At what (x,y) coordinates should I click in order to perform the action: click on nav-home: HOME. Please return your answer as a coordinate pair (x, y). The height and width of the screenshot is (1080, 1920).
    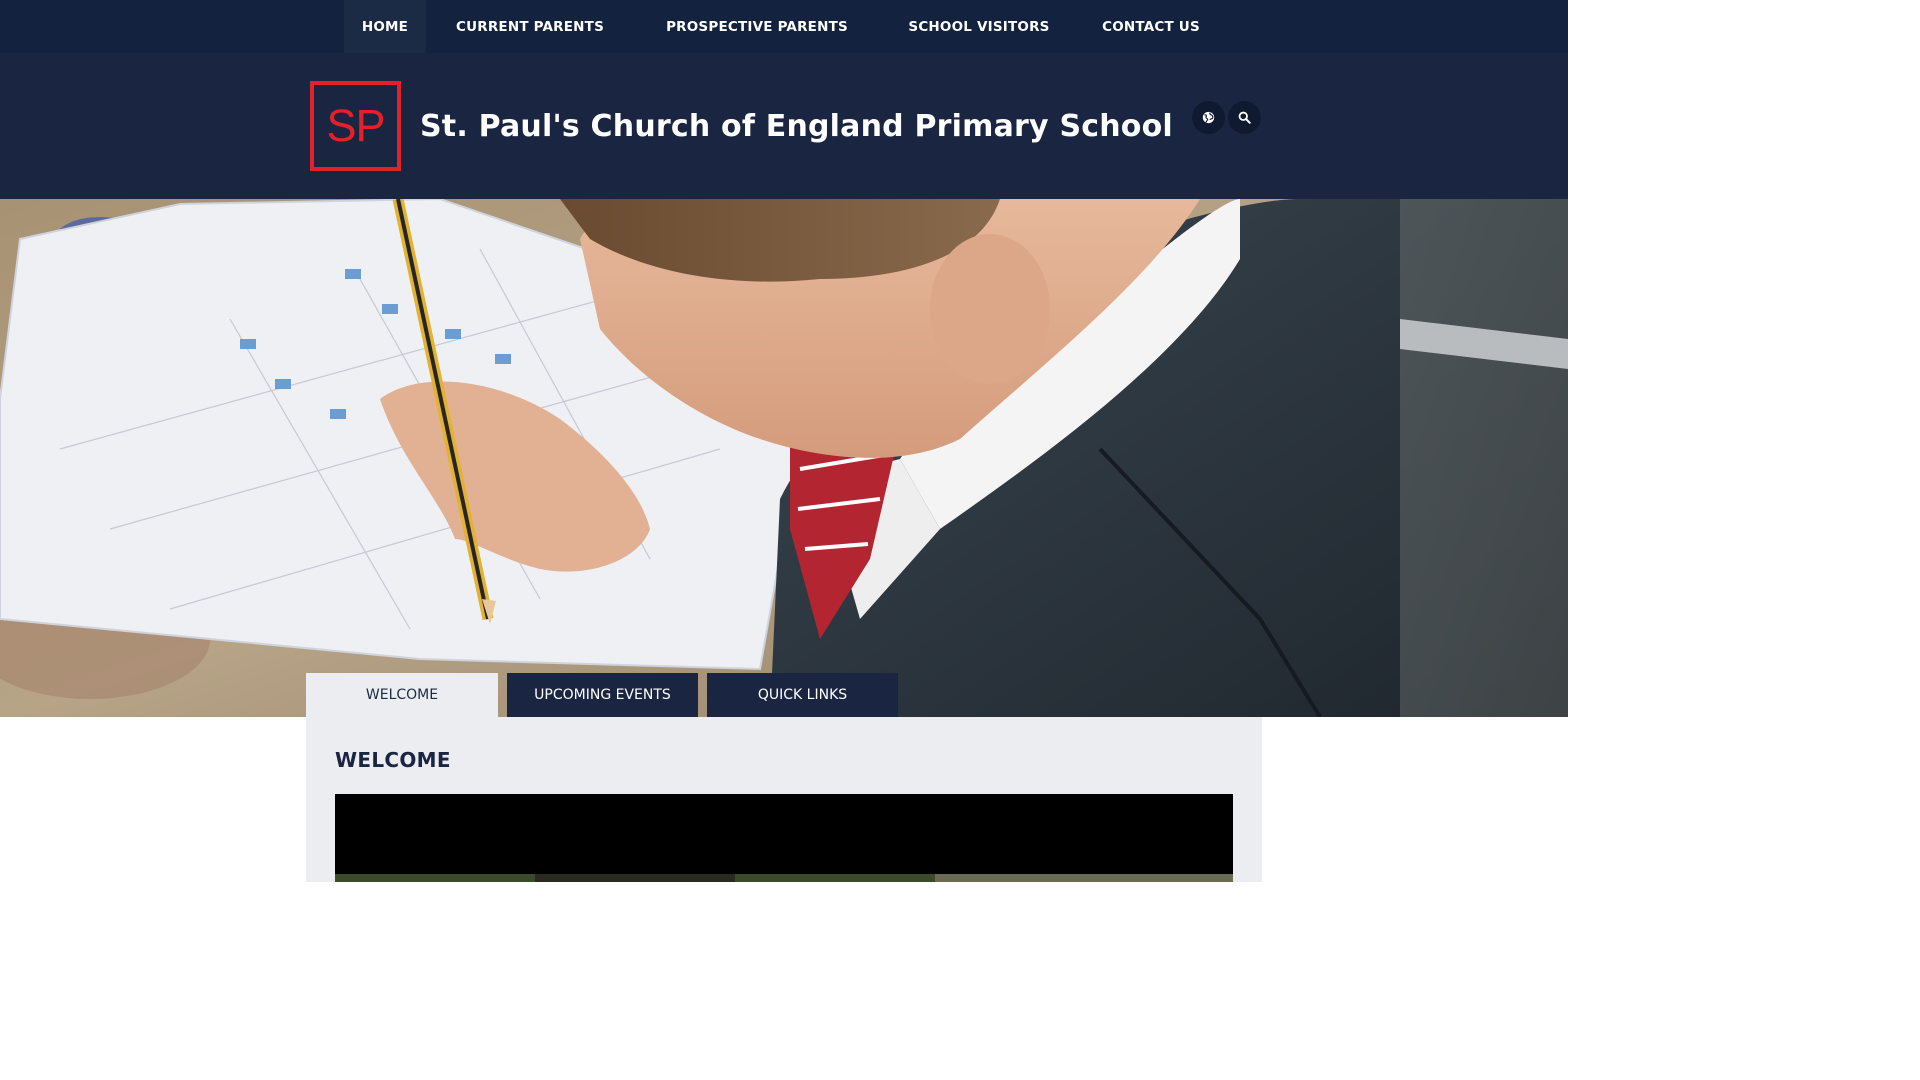
    Looking at the image, I should click on (385, 26).